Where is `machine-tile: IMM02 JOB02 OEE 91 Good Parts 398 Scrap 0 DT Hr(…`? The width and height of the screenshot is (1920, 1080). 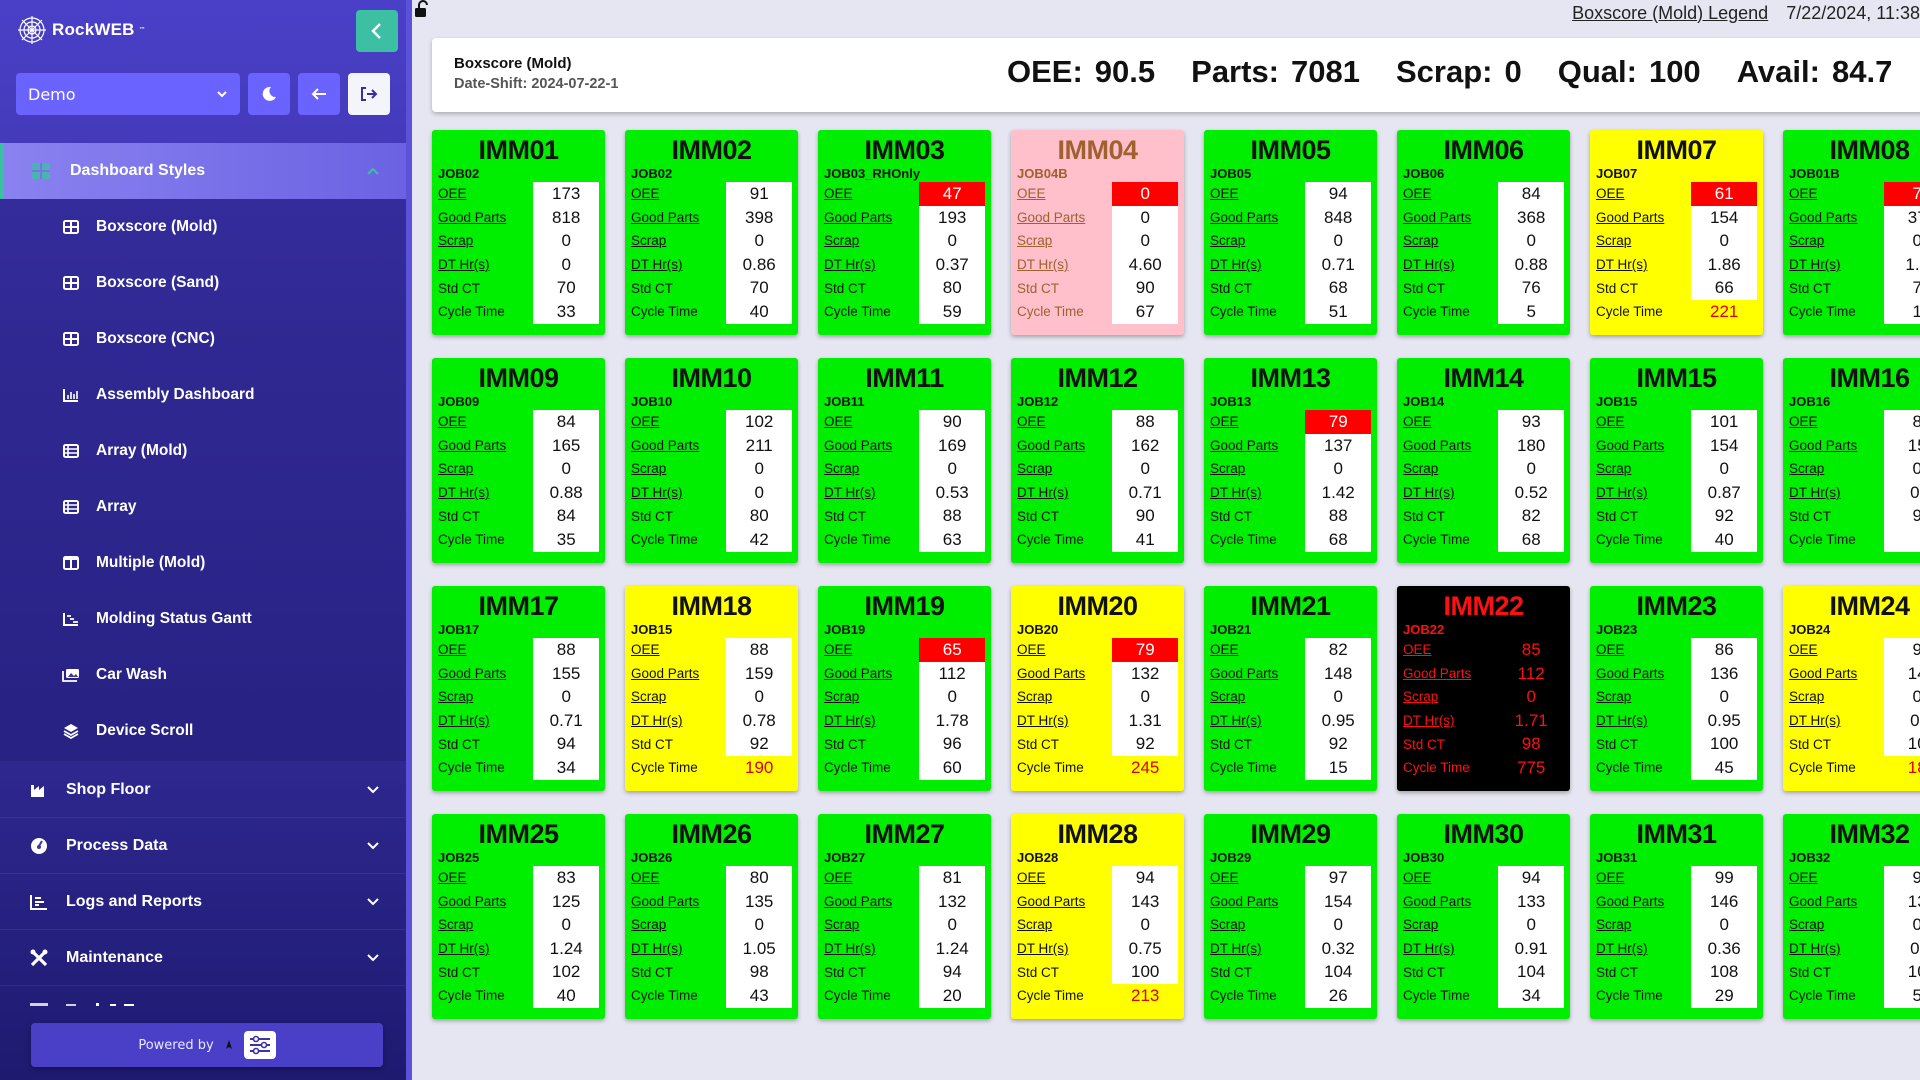
machine-tile: IMM02 JOB02 OEE 91 Good Parts 398 Scrap 0 DT Hr(… is located at coordinates (711, 232).